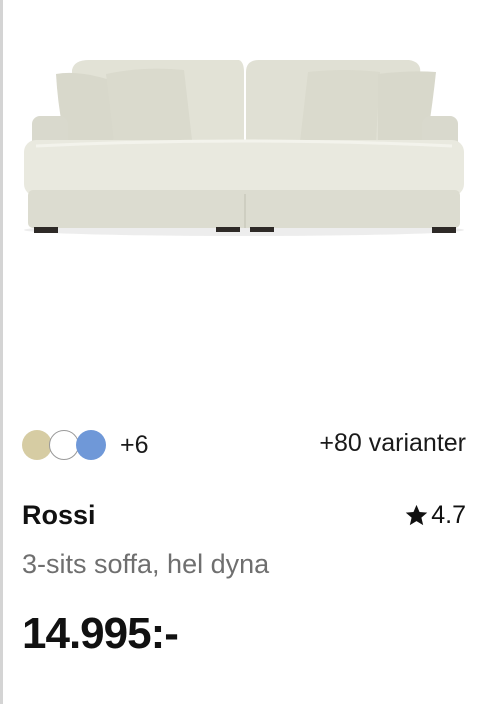  What do you see at coordinates (37, 445) in the screenshot?
I see `color-swatch-beige` at bounding box center [37, 445].